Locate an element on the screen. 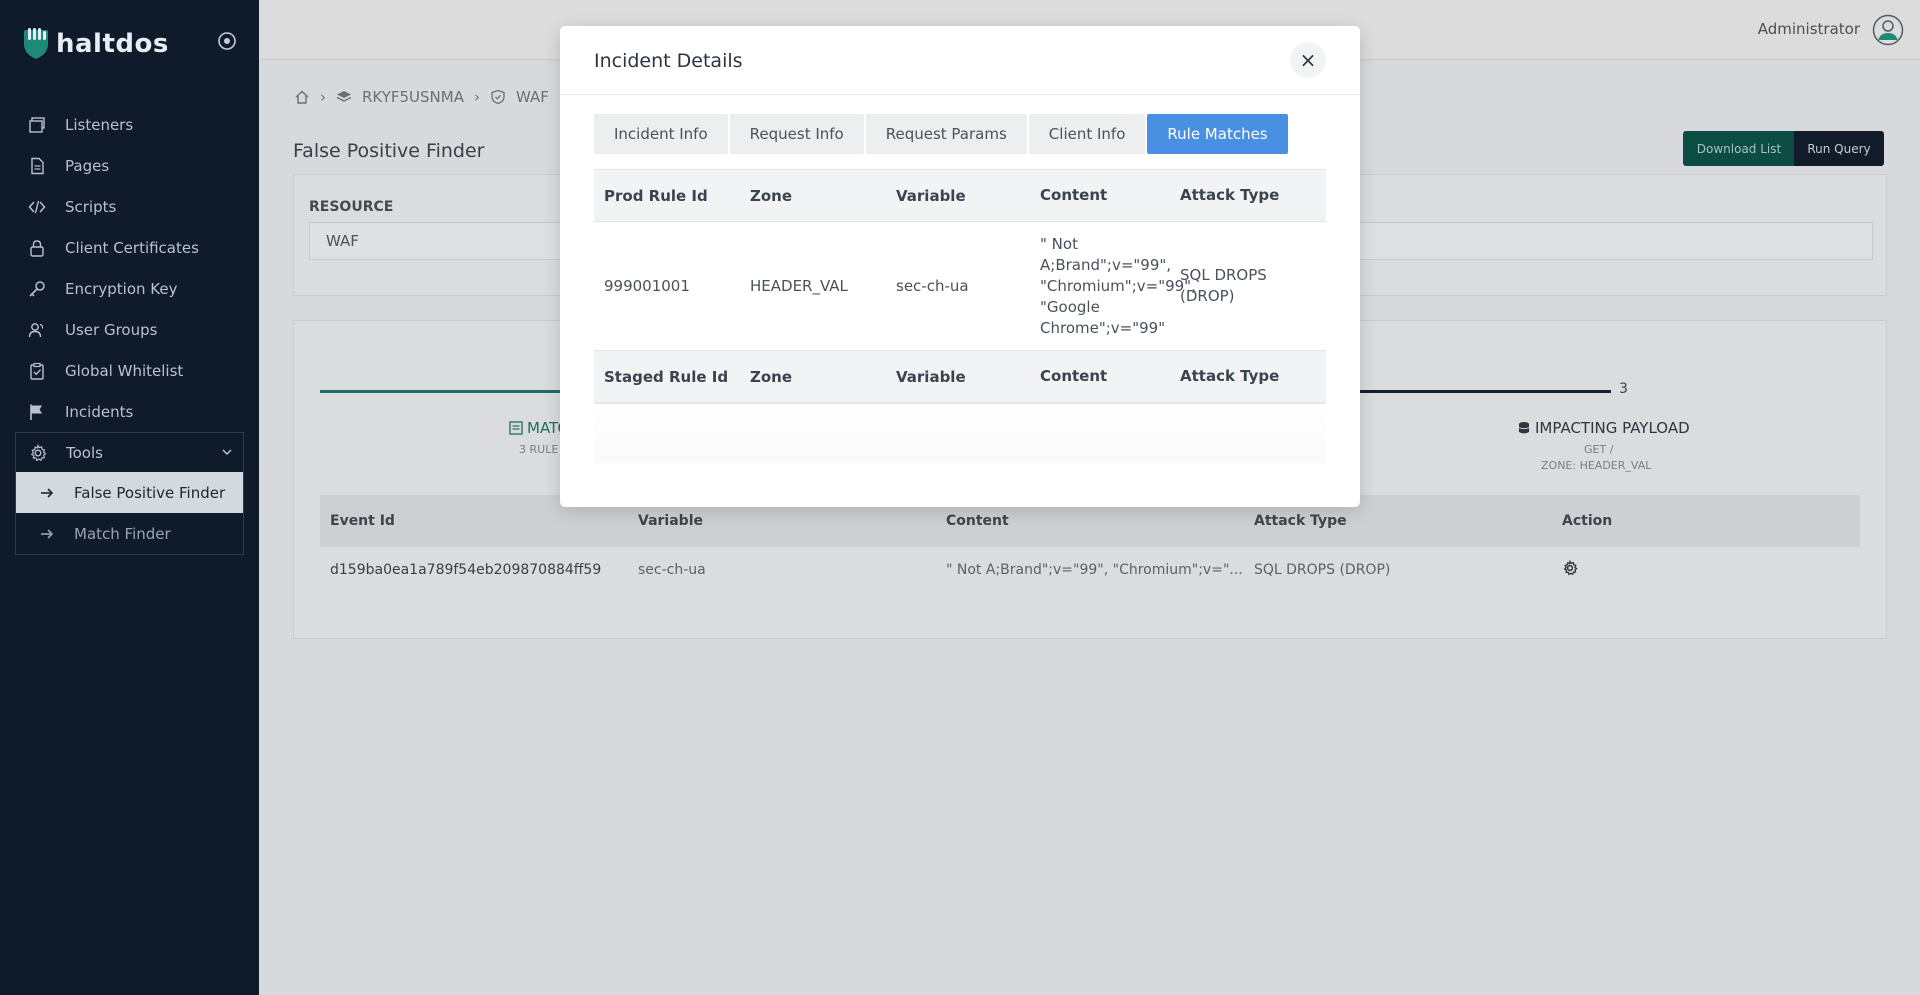 The width and height of the screenshot is (1920, 995). file-icon is located at coordinates (37, 165).